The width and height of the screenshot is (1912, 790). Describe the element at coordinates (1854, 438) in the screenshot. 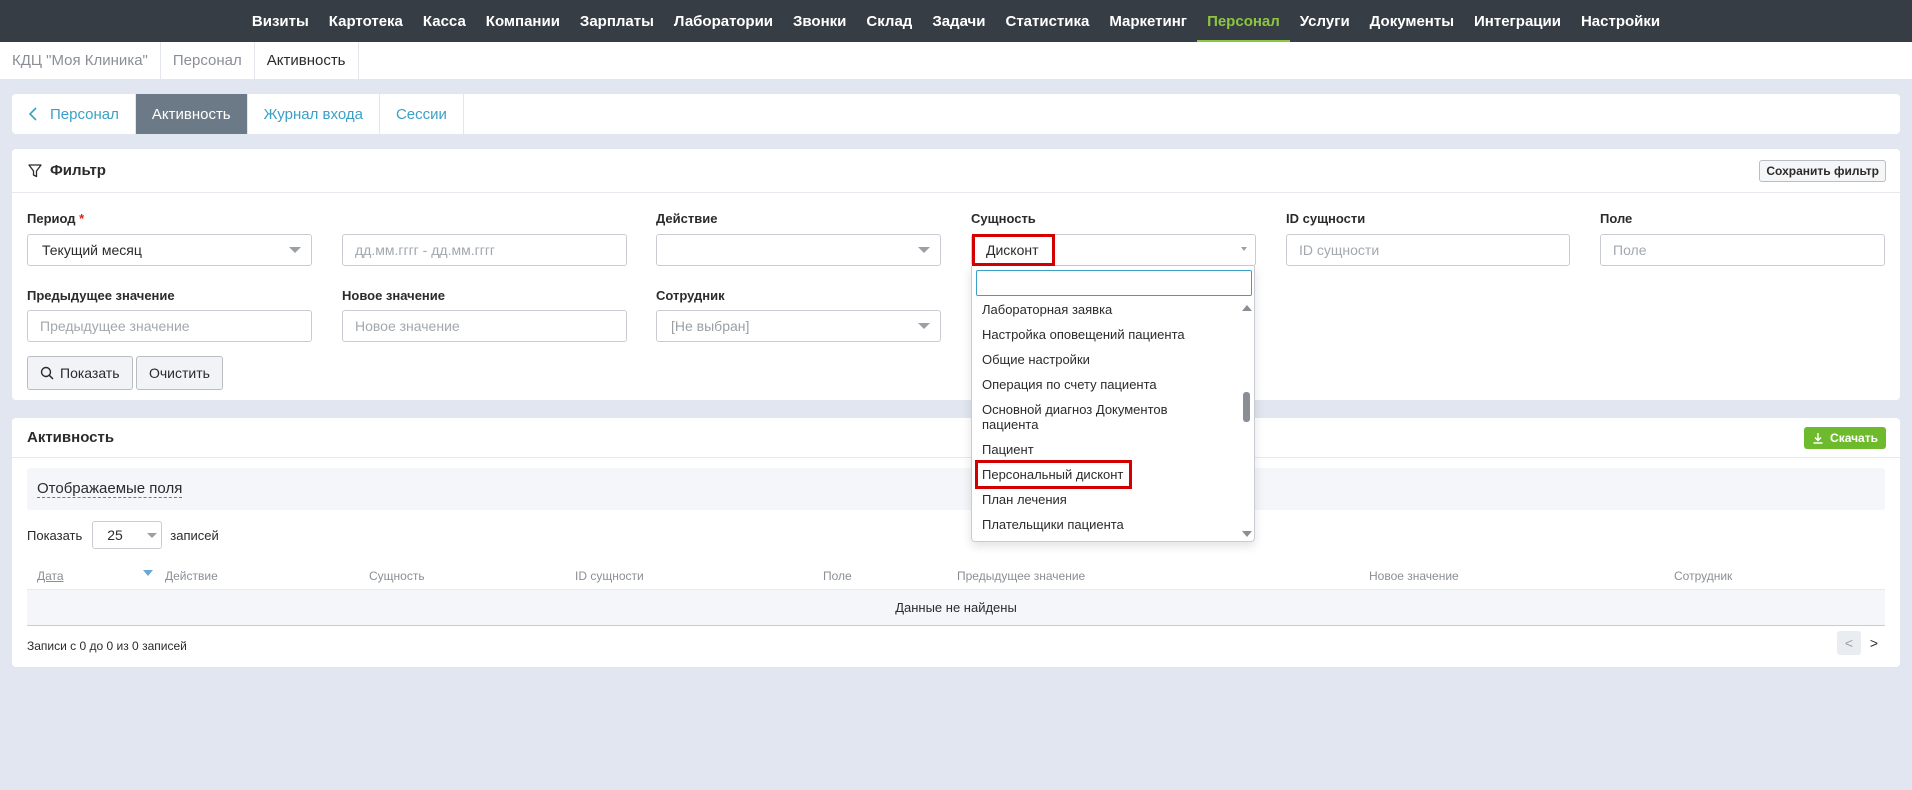

I see `download-button-label: Скачать` at that location.